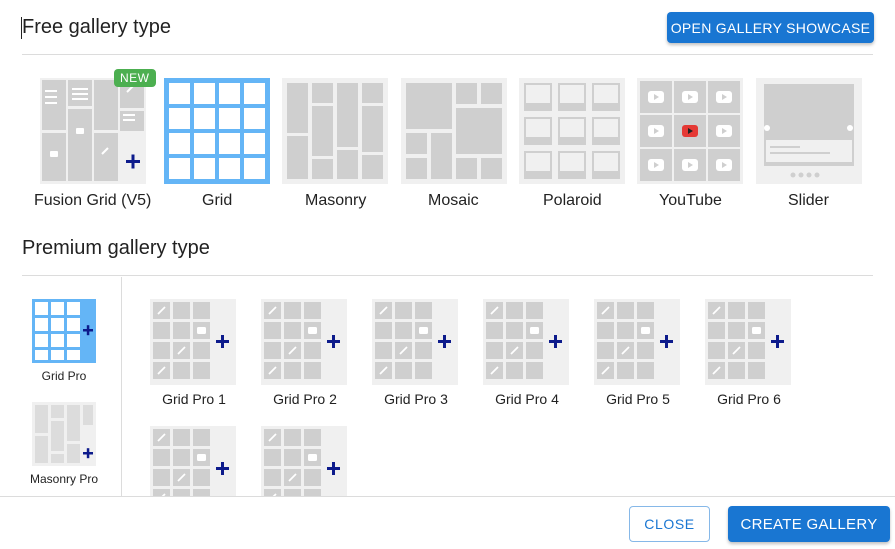 The height and width of the screenshot is (549, 895). I want to click on premium-grid-pro-item: Grid Pro 1, so click(194, 353).